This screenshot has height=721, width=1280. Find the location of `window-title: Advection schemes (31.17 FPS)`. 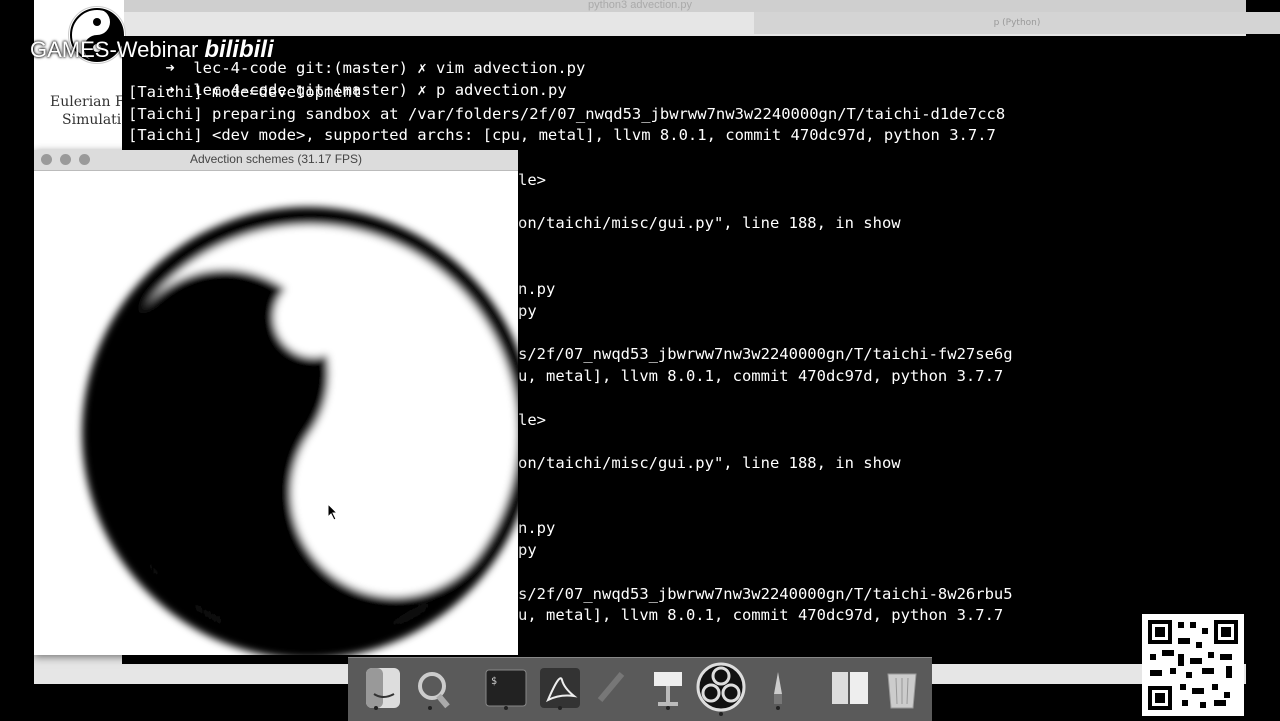

window-title: Advection schemes (31.17 FPS) is located at coordinates (276, 159).